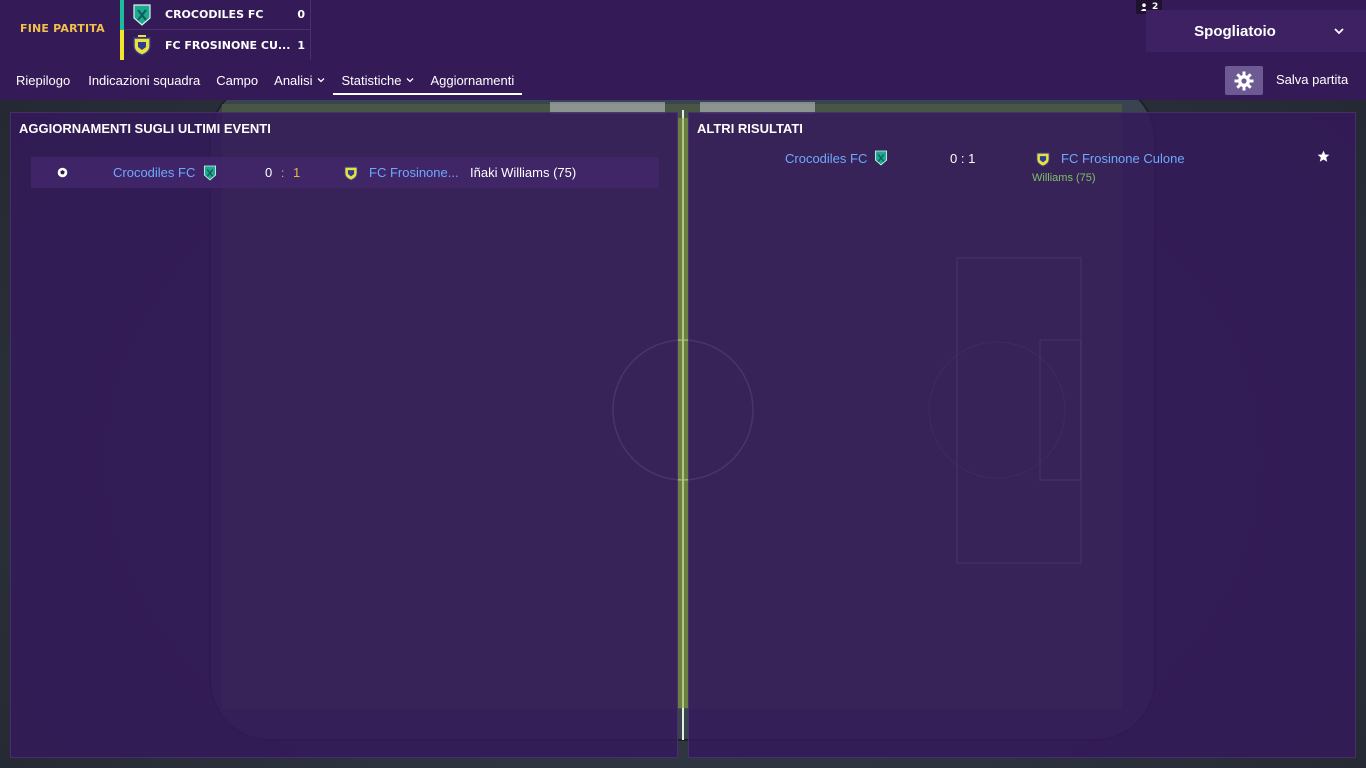  Describe the element at coordinates (1235, 31) in the screenshot. I see `room-select-value: Spogliatoio` at that location.